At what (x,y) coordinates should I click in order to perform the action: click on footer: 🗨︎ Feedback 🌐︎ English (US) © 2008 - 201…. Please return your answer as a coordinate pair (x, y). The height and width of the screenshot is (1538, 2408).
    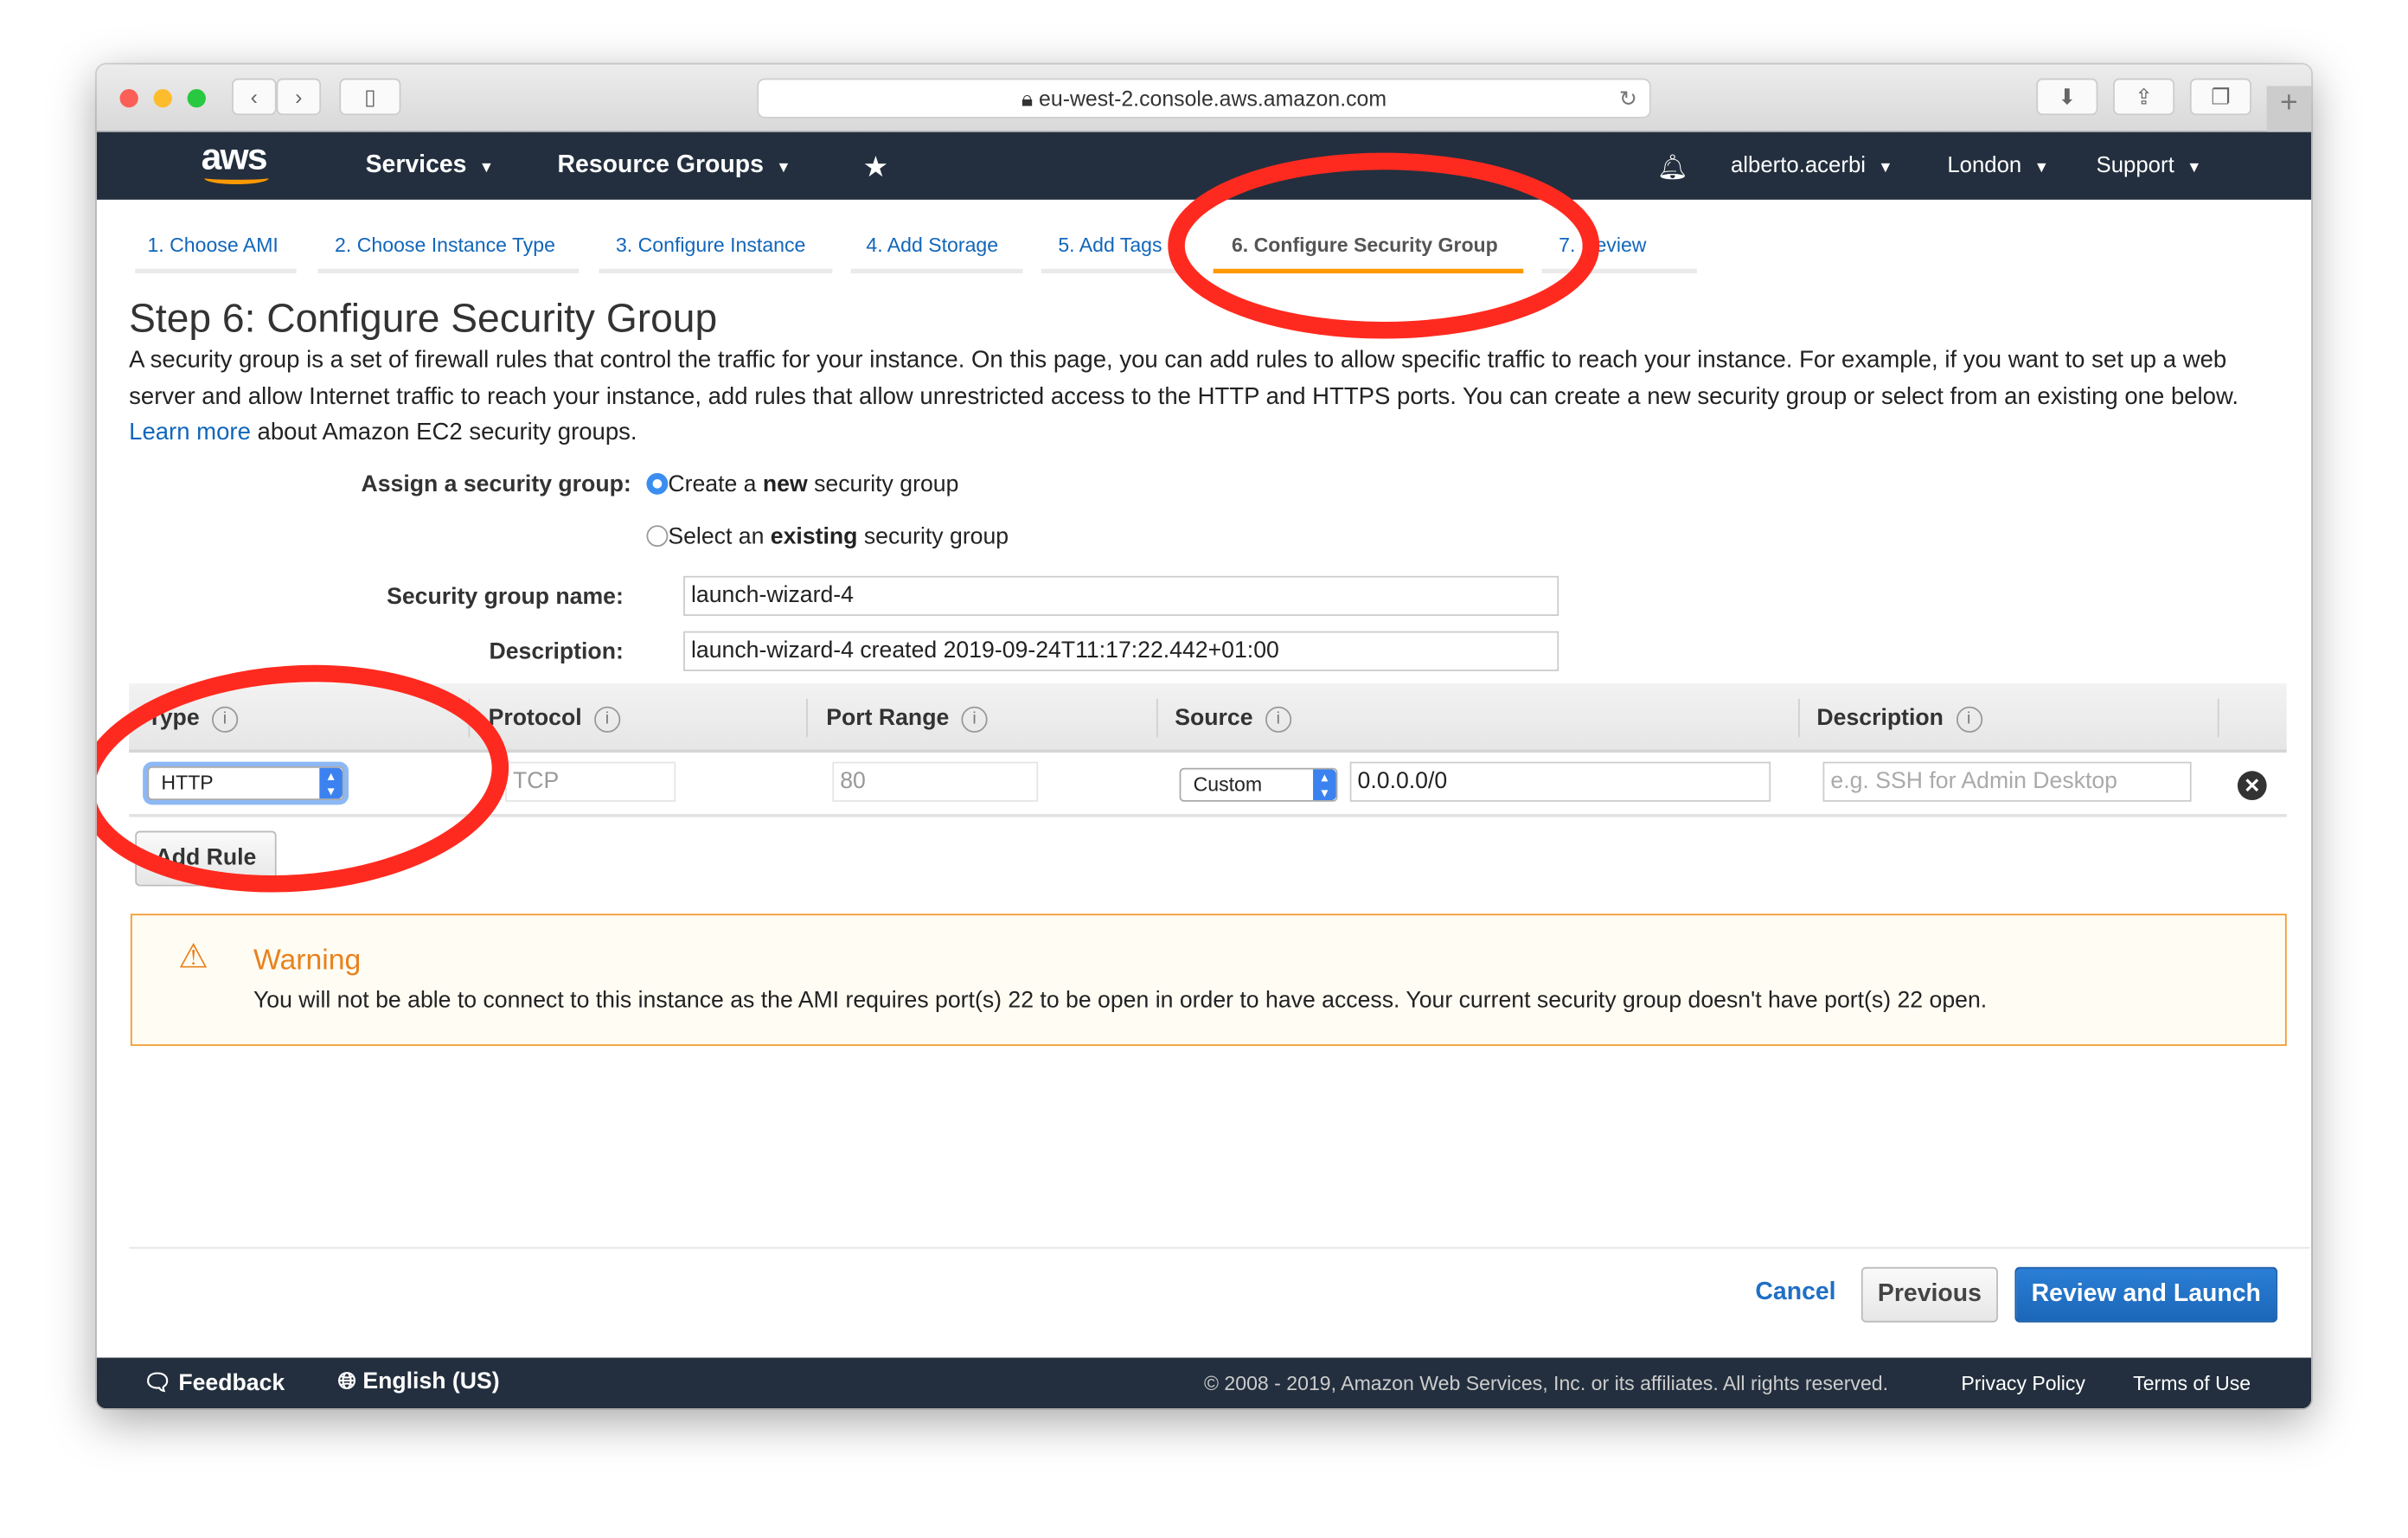
    Looking at the image, I should click on (1204, 1383).